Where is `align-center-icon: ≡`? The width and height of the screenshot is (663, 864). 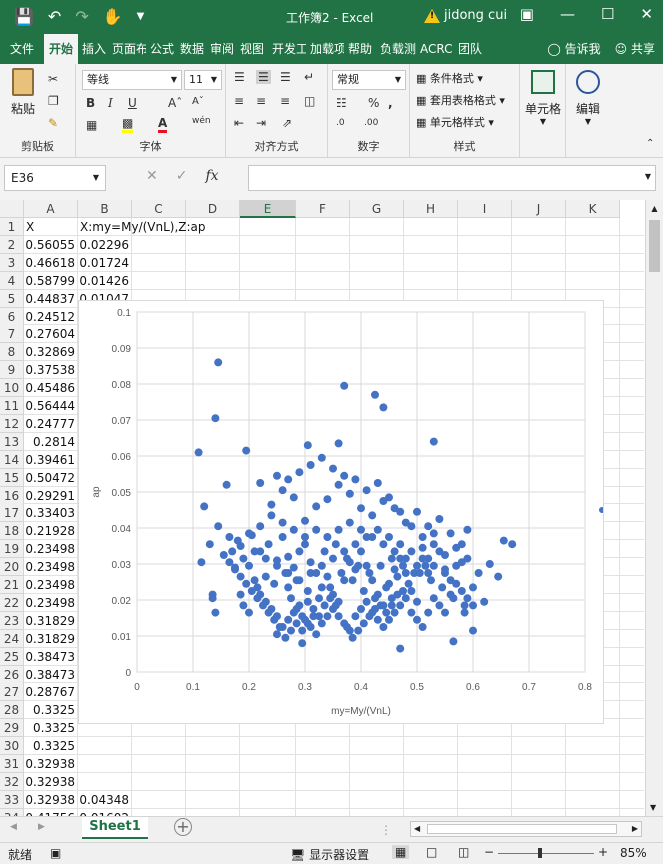
align-center-icon: ≡ is located at coordinates (261, 101).